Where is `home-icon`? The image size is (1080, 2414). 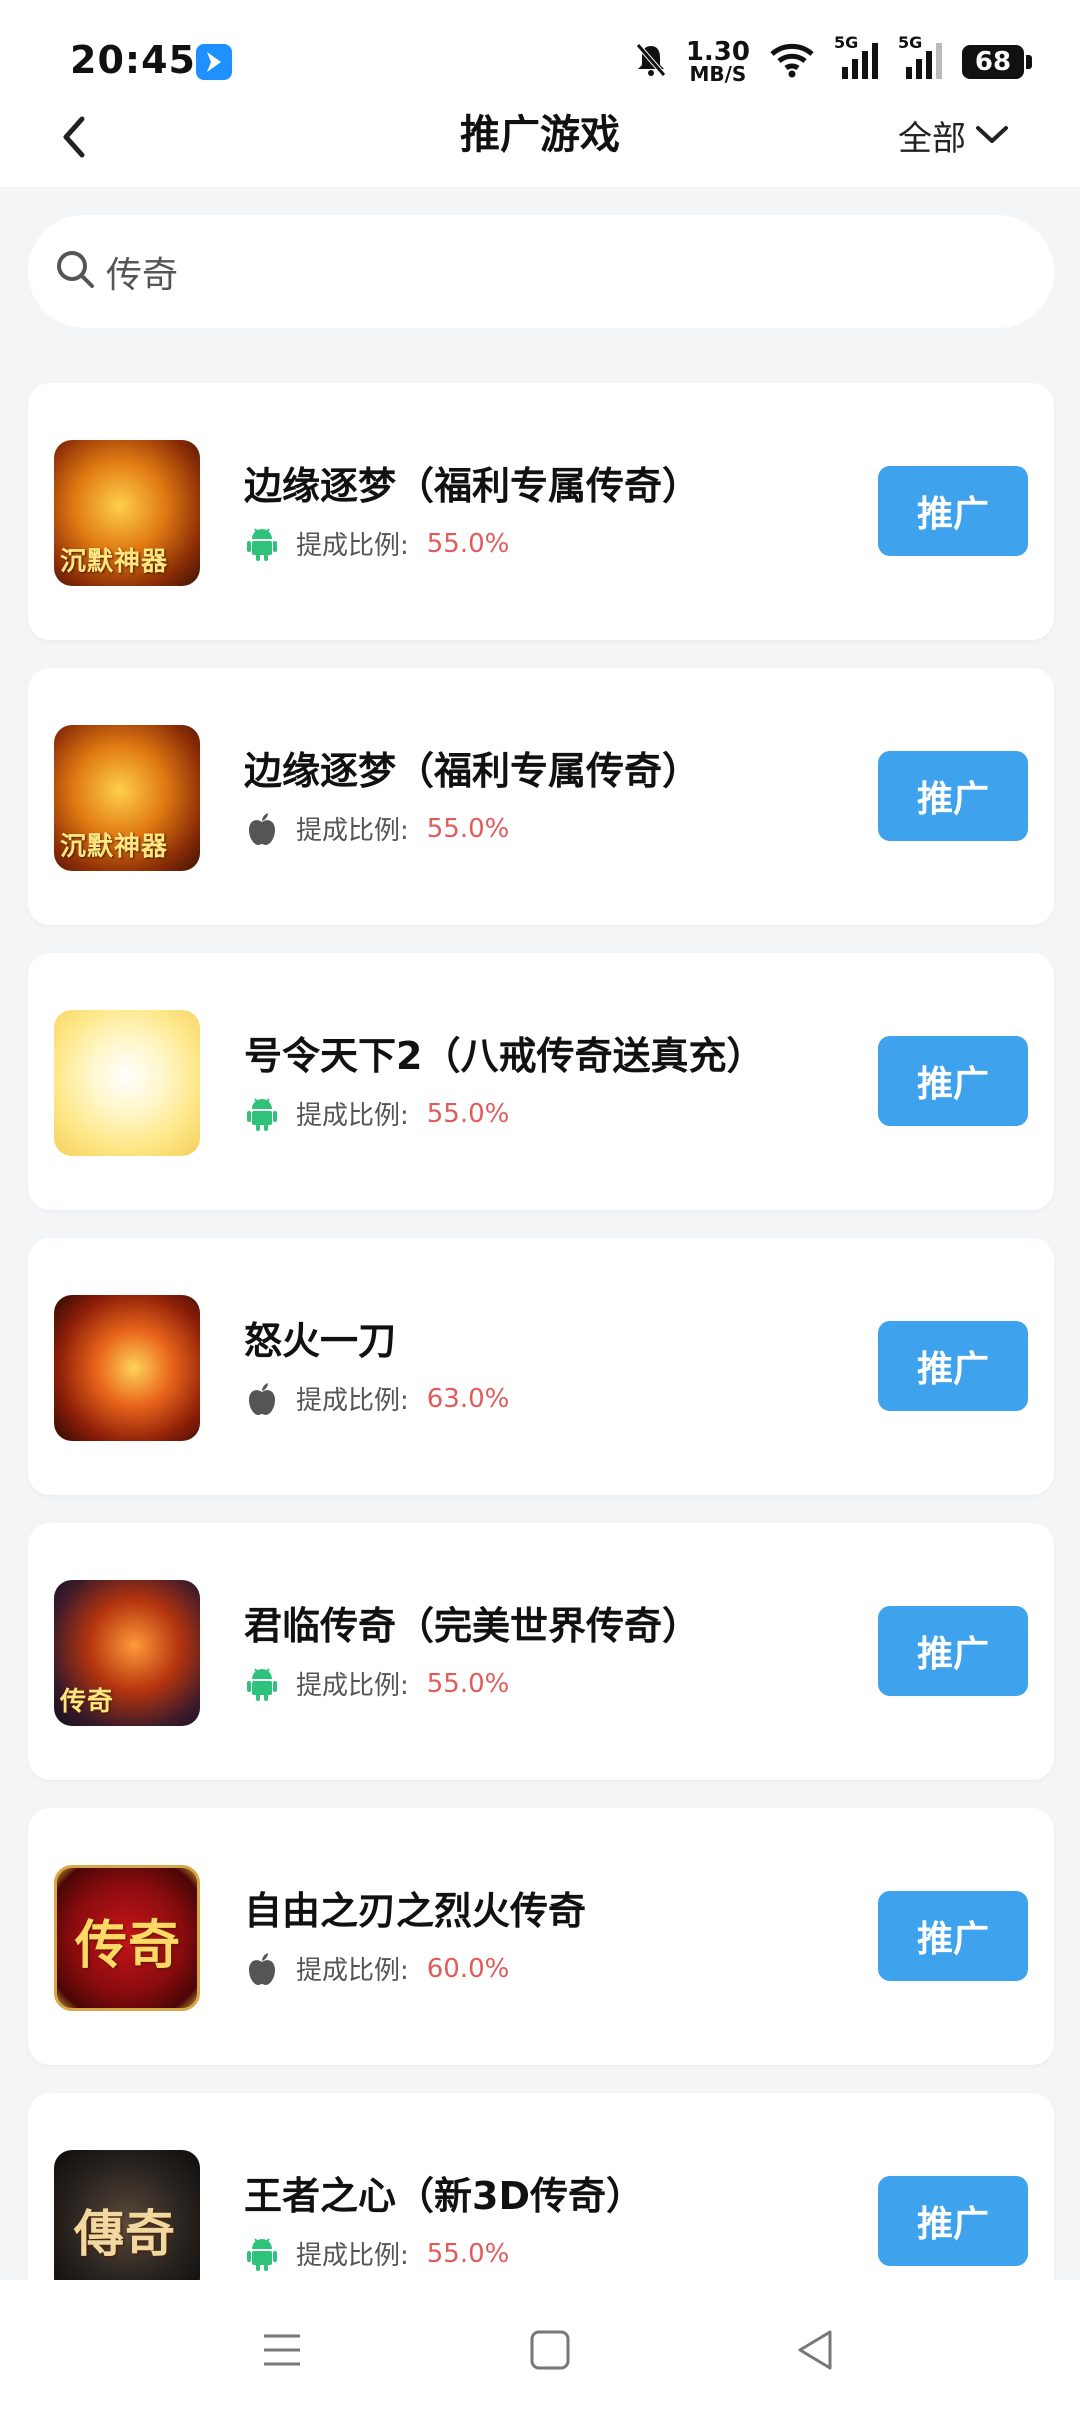 home-icon is located at coordinates (550, 2350).